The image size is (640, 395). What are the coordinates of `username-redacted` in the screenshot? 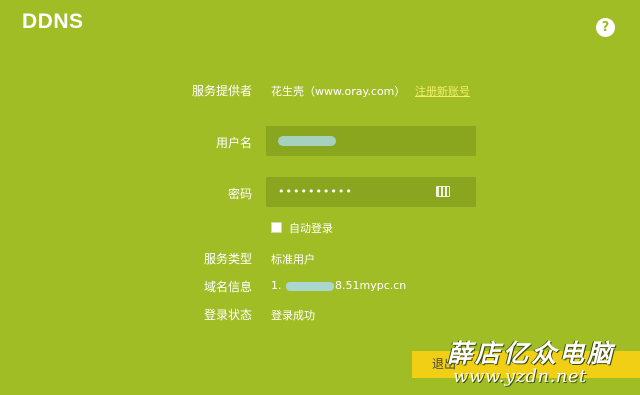 It's located at (307, 141).